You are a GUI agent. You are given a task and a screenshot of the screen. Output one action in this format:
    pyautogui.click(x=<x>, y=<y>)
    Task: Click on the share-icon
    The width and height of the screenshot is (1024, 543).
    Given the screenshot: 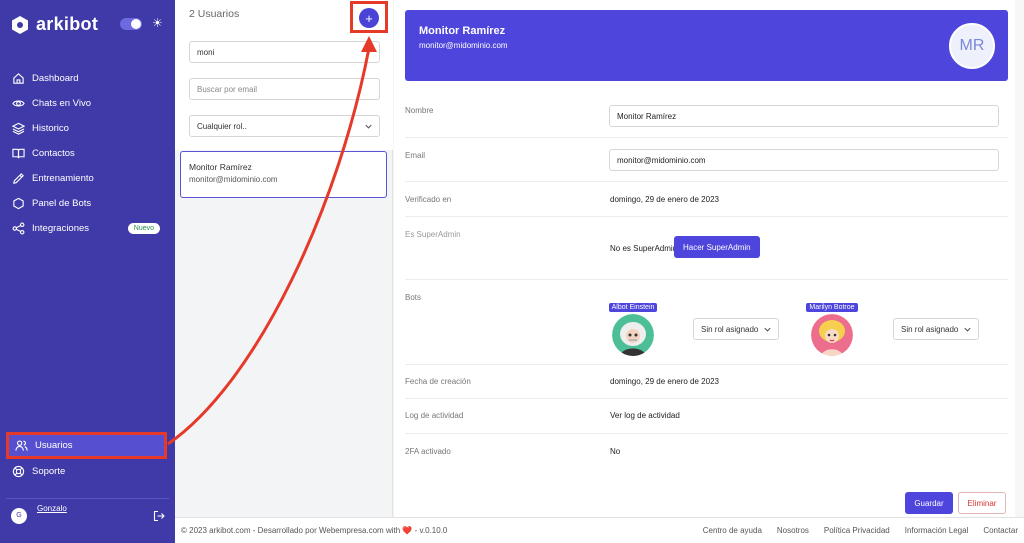 What is the action you would take?
    pyautogui.click(x=18, y=228)
    